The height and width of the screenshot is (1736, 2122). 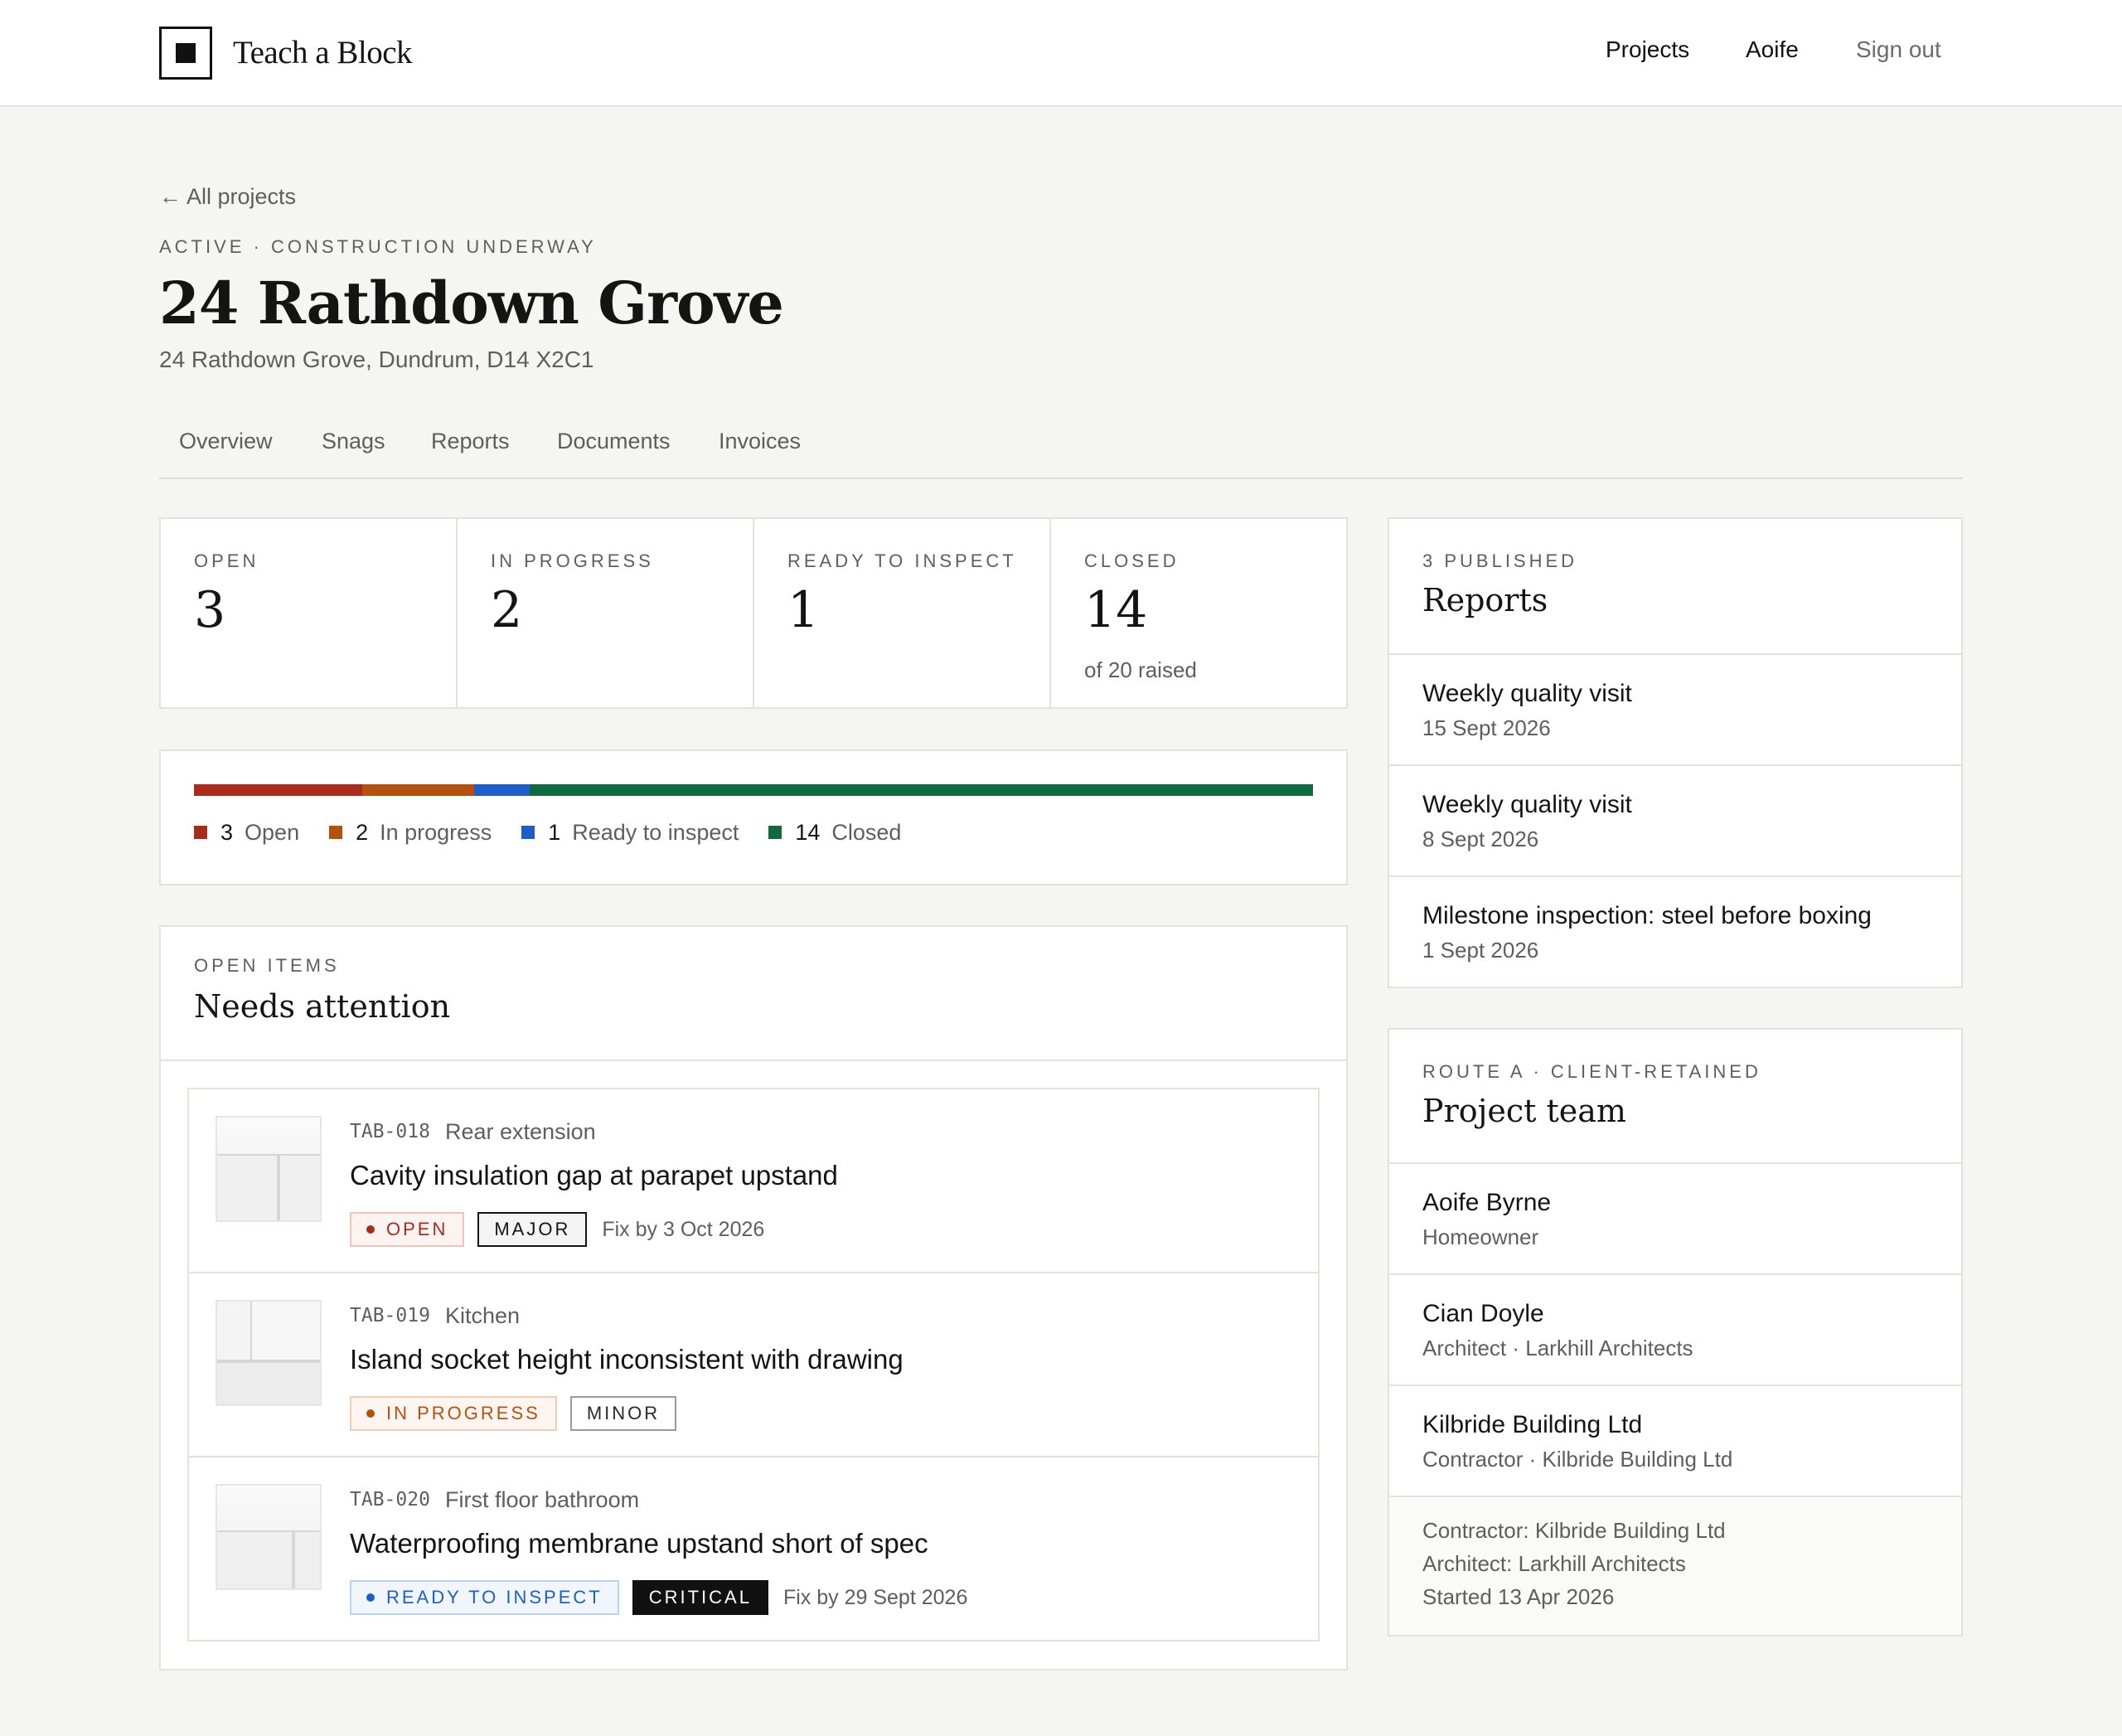 I want to click on report-date: 8 Sept 2026, so click(x=1480, y=839).